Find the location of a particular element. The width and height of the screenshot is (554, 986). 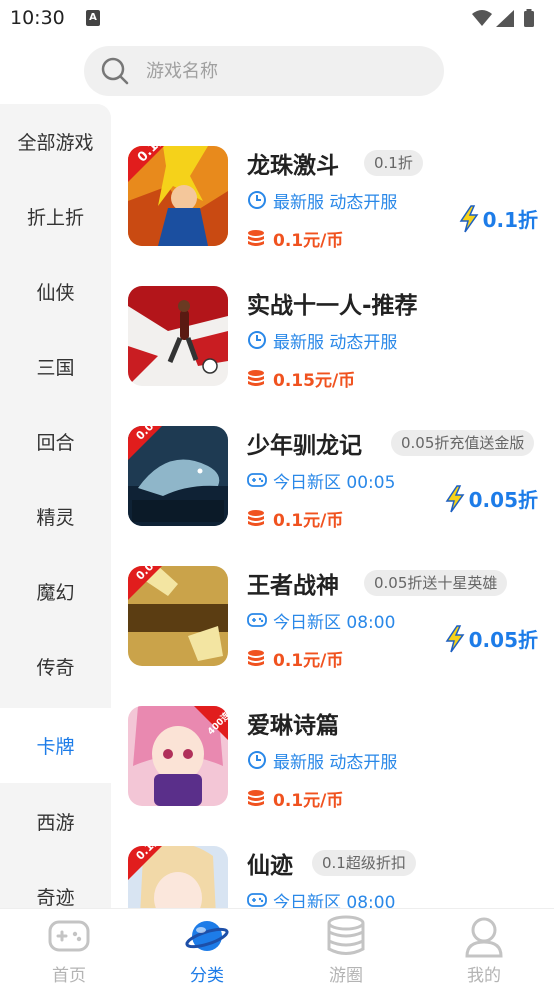

cell-signal-icon is located at coordinates (505, 18).